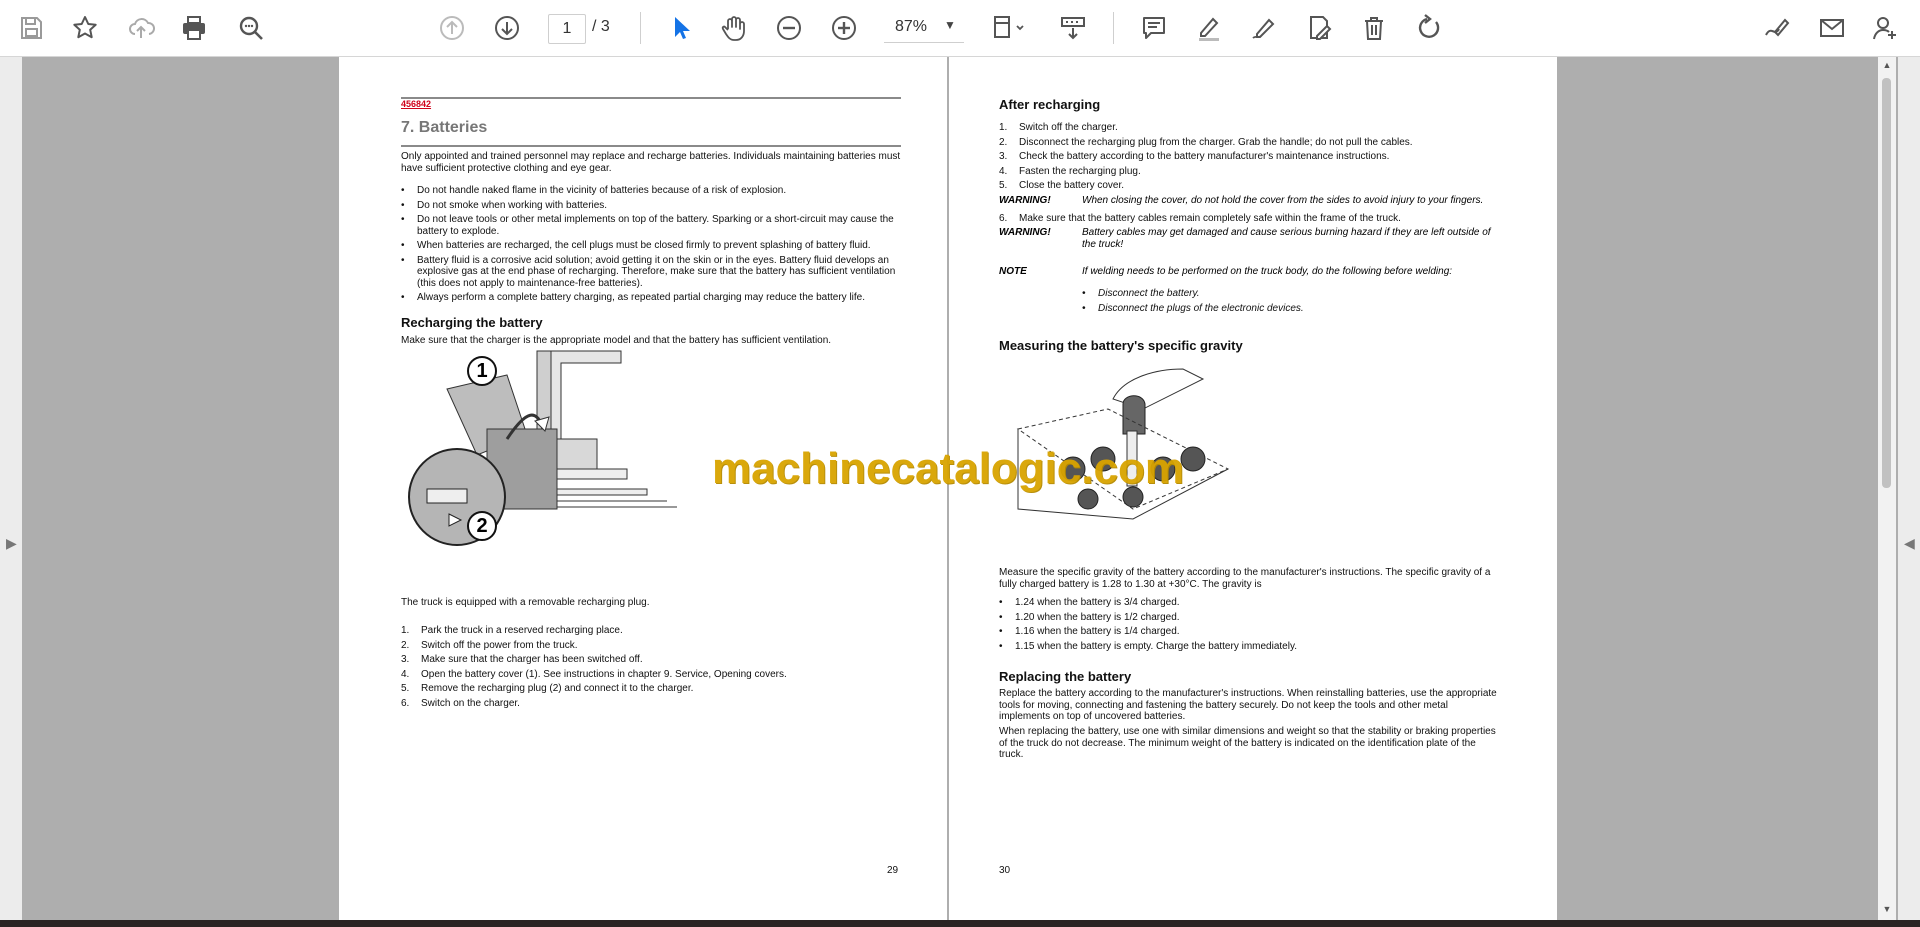  What do you see at coordinates (482, 526) in the screenshot?
I see `callout-2: 2` at bounding box center [482, 526].